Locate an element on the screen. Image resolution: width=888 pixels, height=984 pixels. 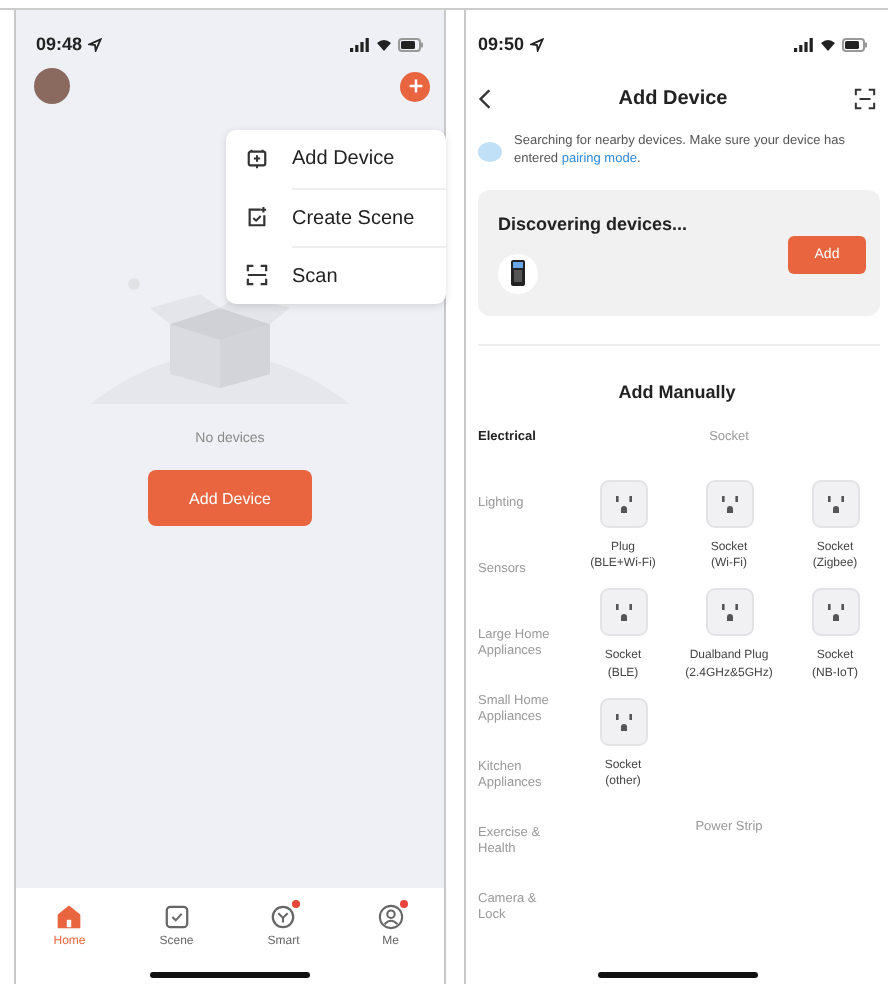
add-button is located at coordinates (415, 86).